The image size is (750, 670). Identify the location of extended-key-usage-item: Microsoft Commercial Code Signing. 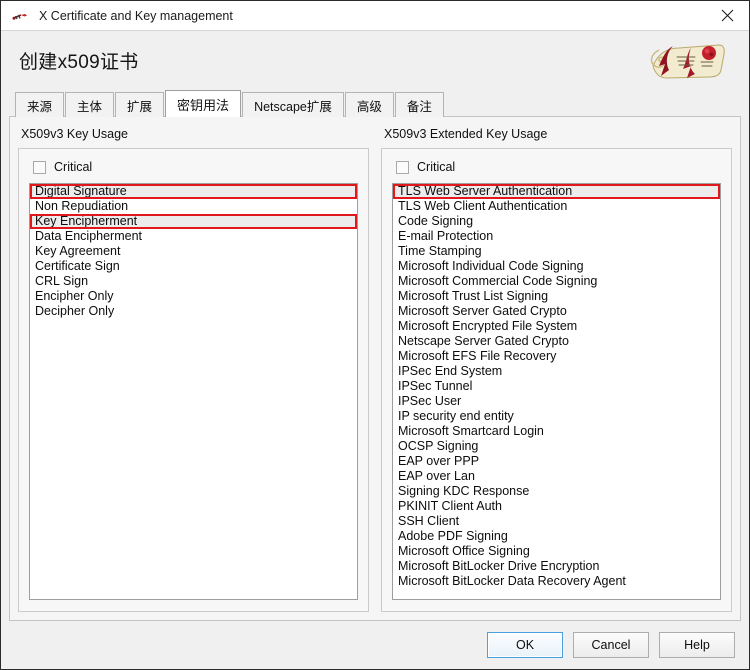
(556, 281).